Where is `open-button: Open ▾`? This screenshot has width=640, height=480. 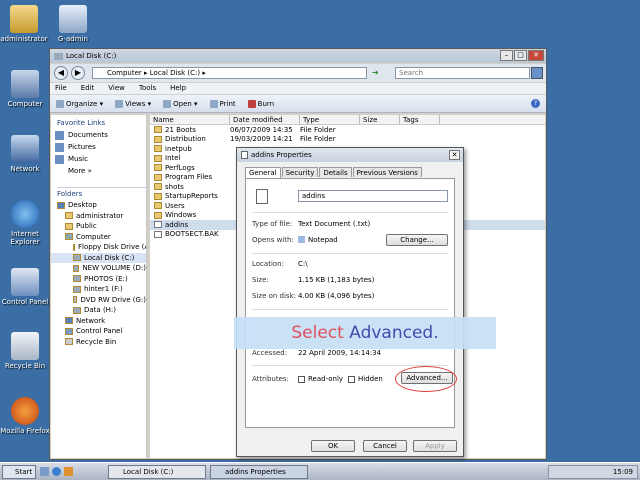 open-button: Open ▾ is located at coordinates (180, 103).